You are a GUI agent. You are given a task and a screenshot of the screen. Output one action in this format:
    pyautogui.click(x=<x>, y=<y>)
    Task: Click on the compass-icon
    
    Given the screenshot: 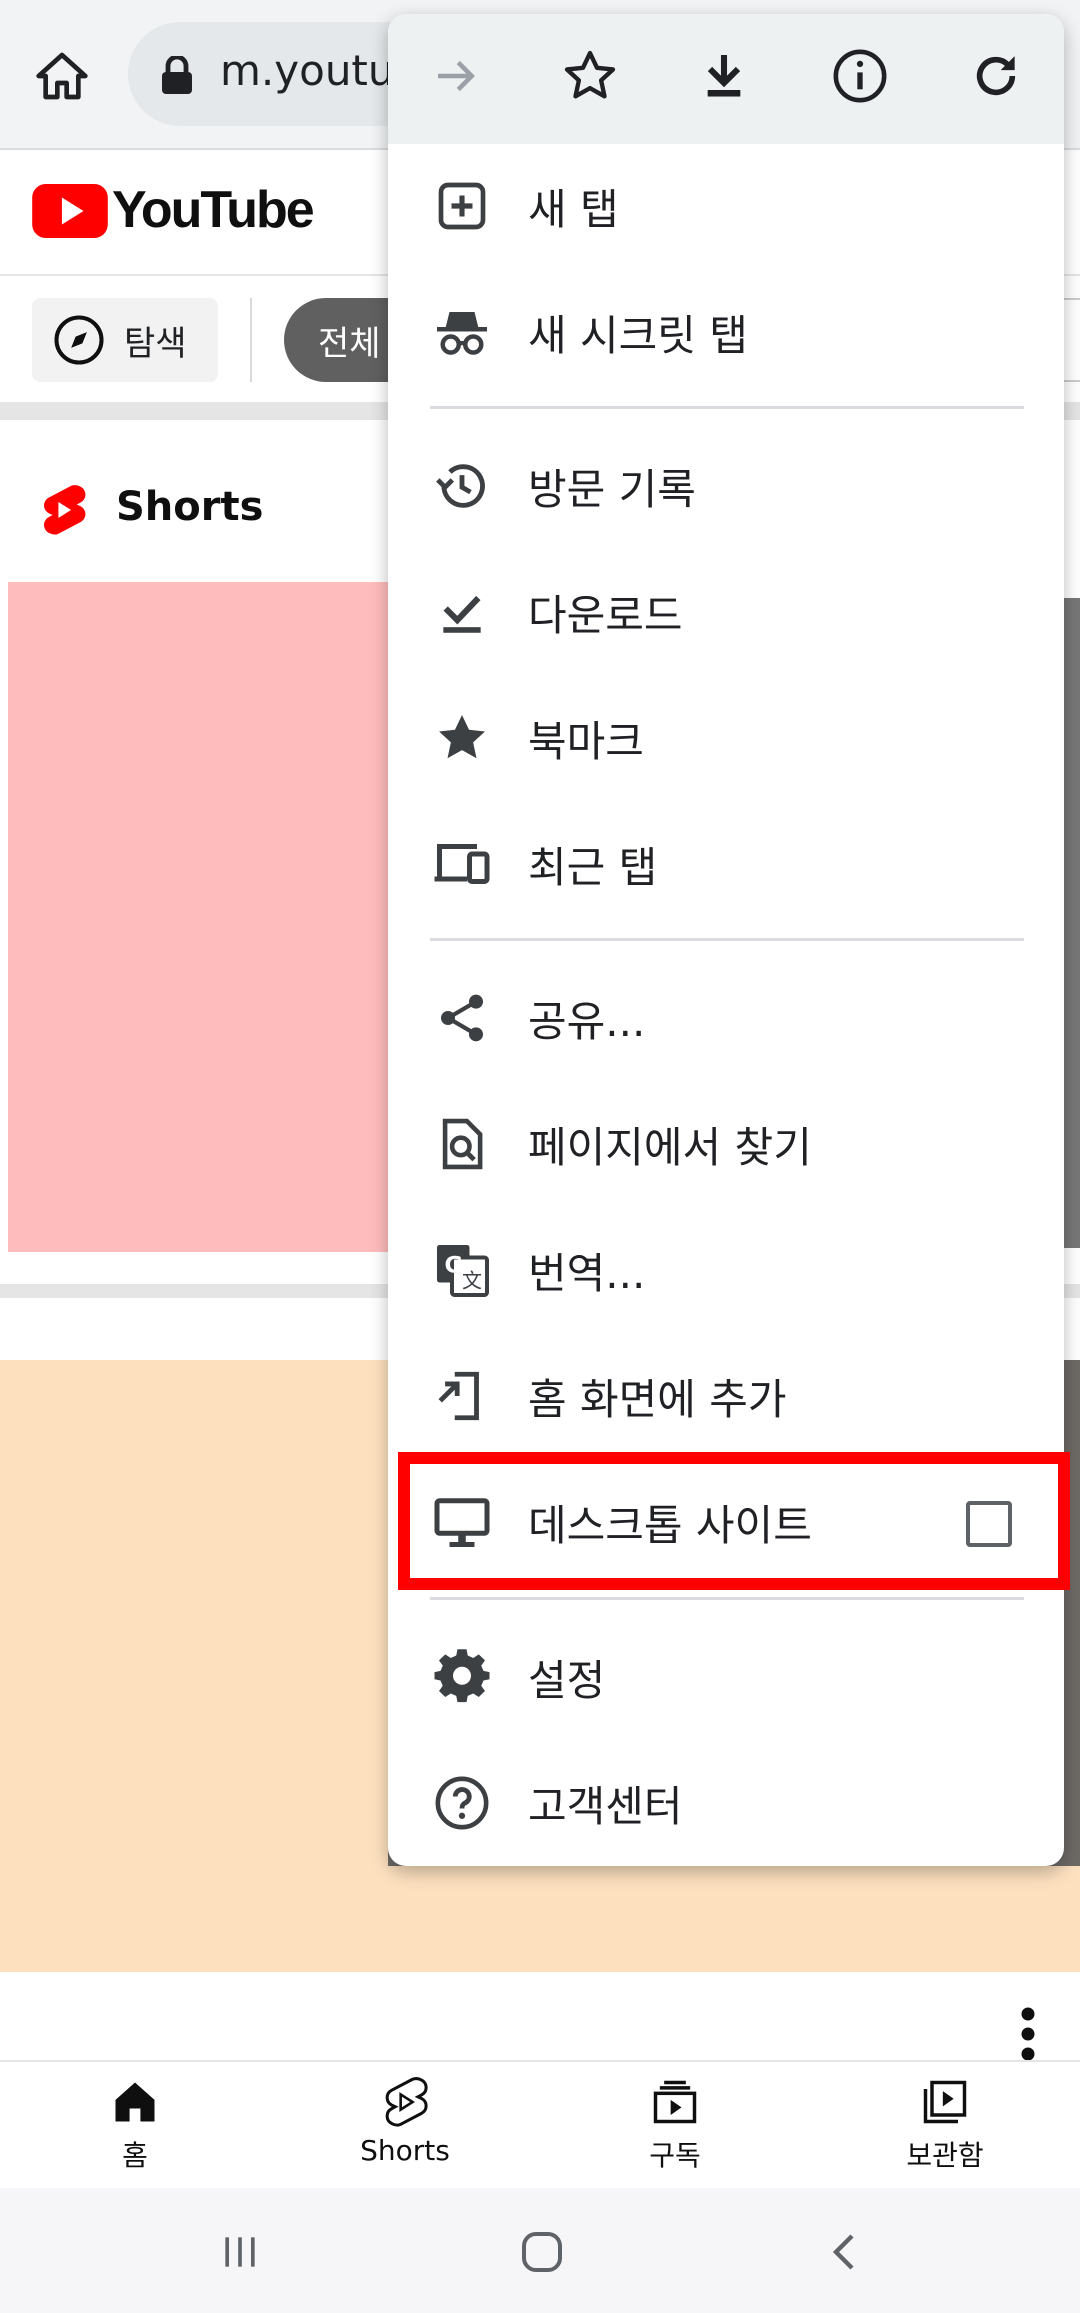 What is the action you would take?
    pyautogui.click(x=79, y=340)
    